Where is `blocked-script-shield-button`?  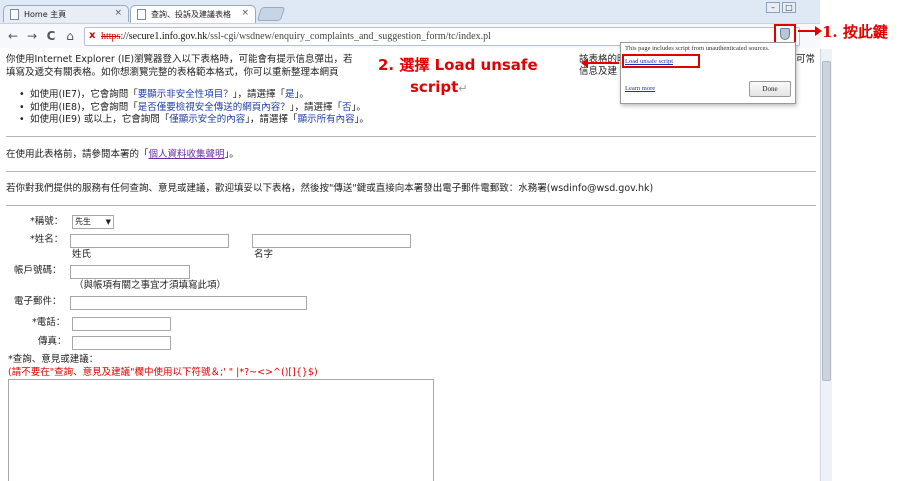
blocked-script-shield-button is located at coordinates (785, 34).